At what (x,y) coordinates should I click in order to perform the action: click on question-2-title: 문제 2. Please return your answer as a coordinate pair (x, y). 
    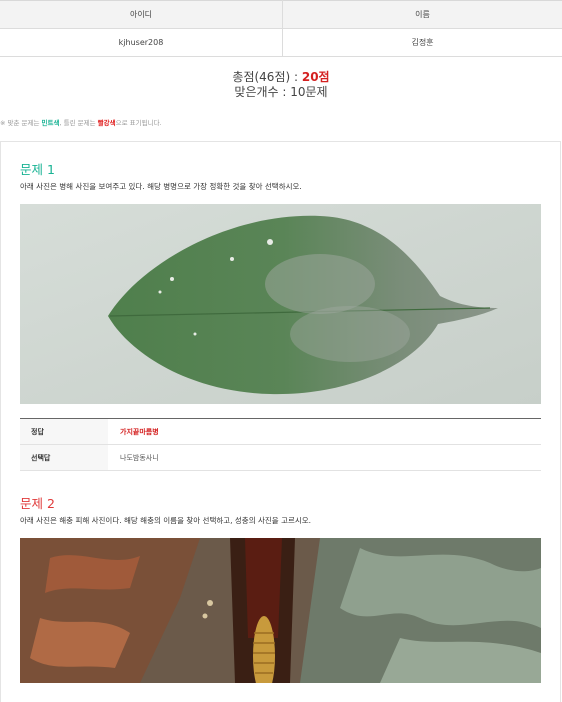
    Looking at the image, I should click on (37, 502).